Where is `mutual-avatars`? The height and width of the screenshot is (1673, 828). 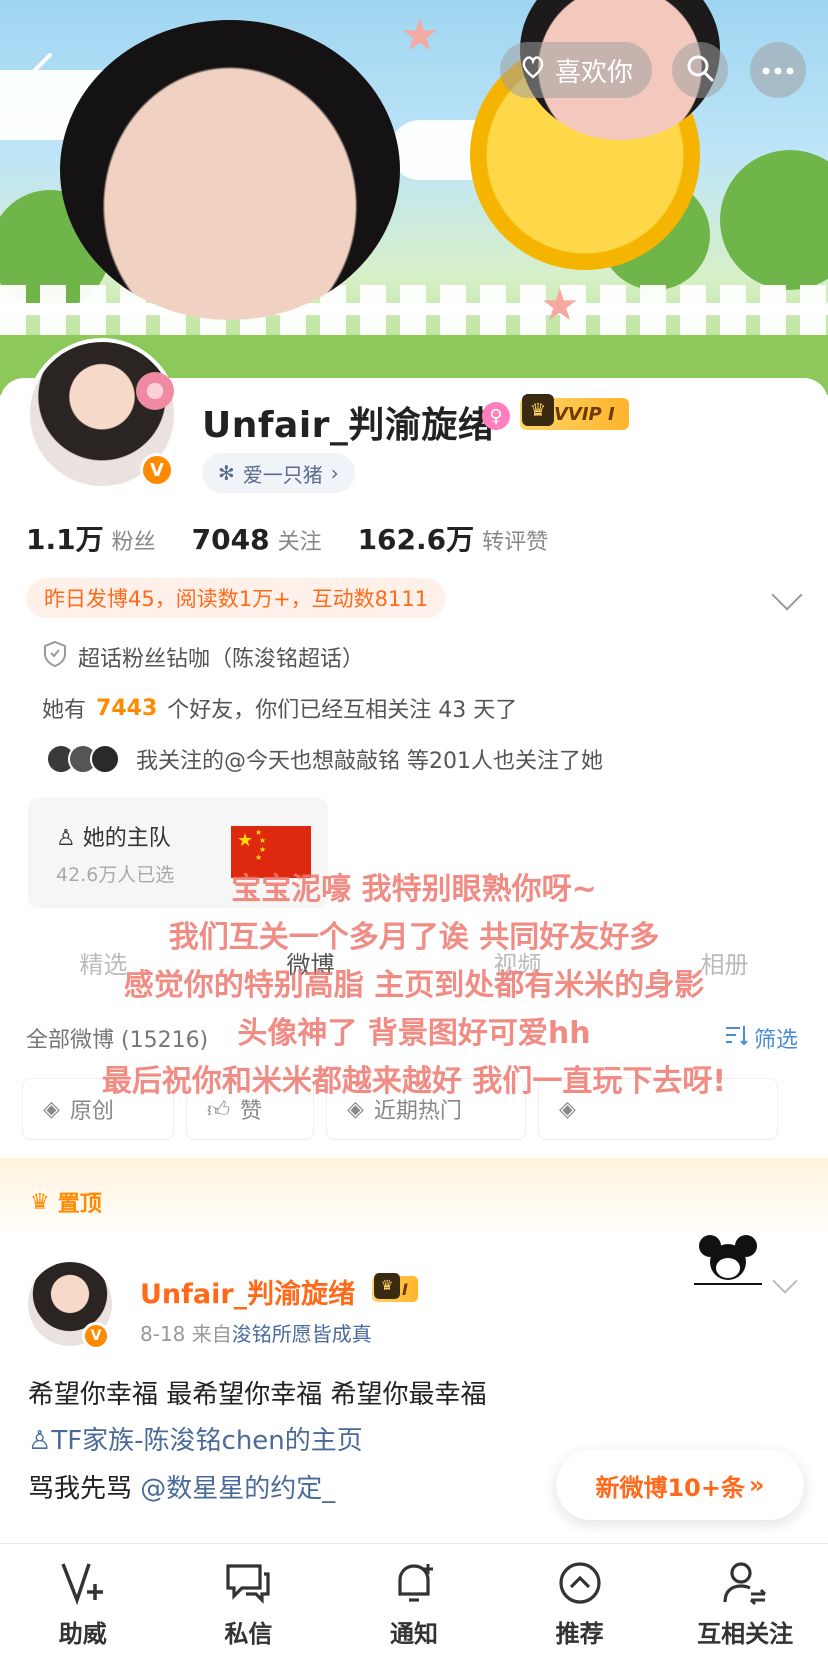 mutual-avatars is located at coordinates (83, 759).